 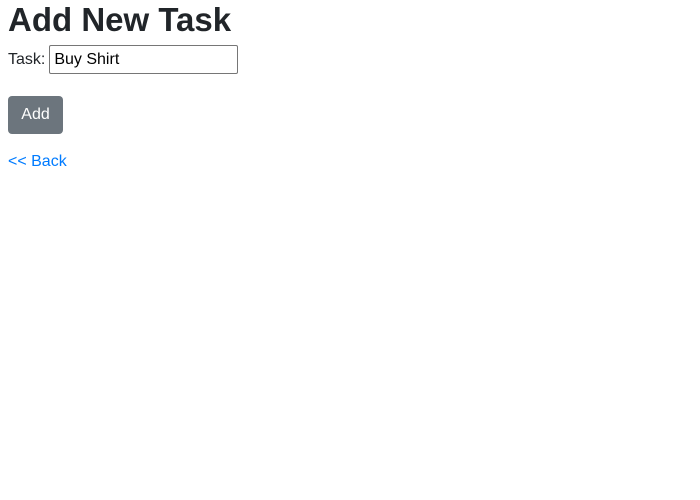 What do you see at coordinates (144, 59) in the screenshot?
I see `task-input` at bounding box center [144, 59].